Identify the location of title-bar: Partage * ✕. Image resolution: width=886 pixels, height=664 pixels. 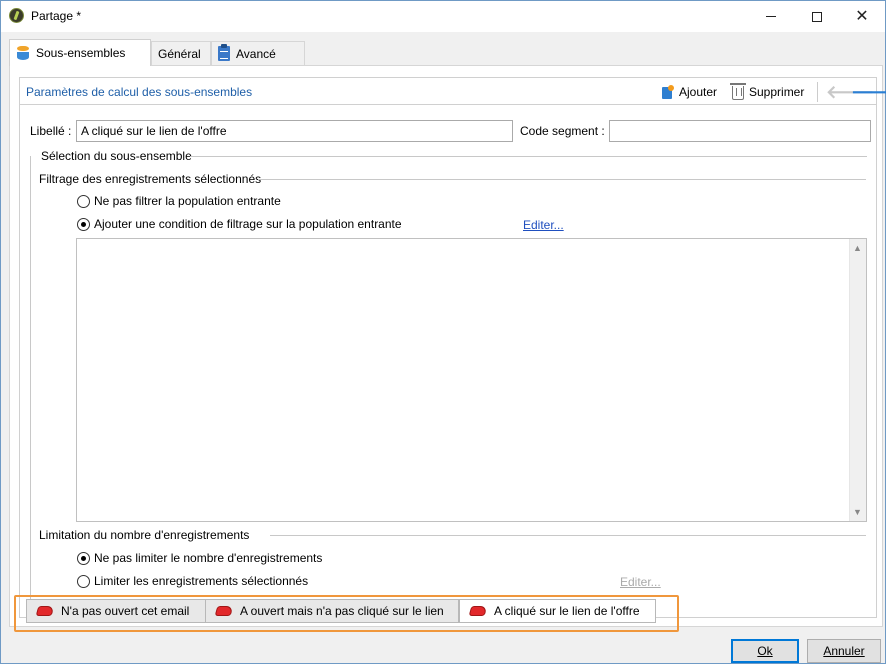
(443, 16).